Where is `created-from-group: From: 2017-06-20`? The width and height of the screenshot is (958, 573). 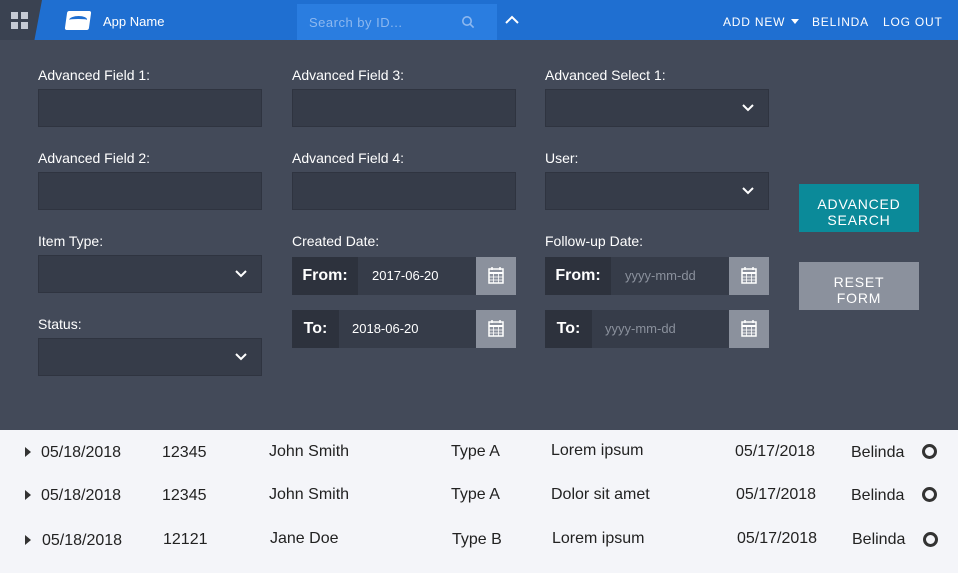 created-from-group: From: 2017-06-20 is located at coordinates (404, 276).